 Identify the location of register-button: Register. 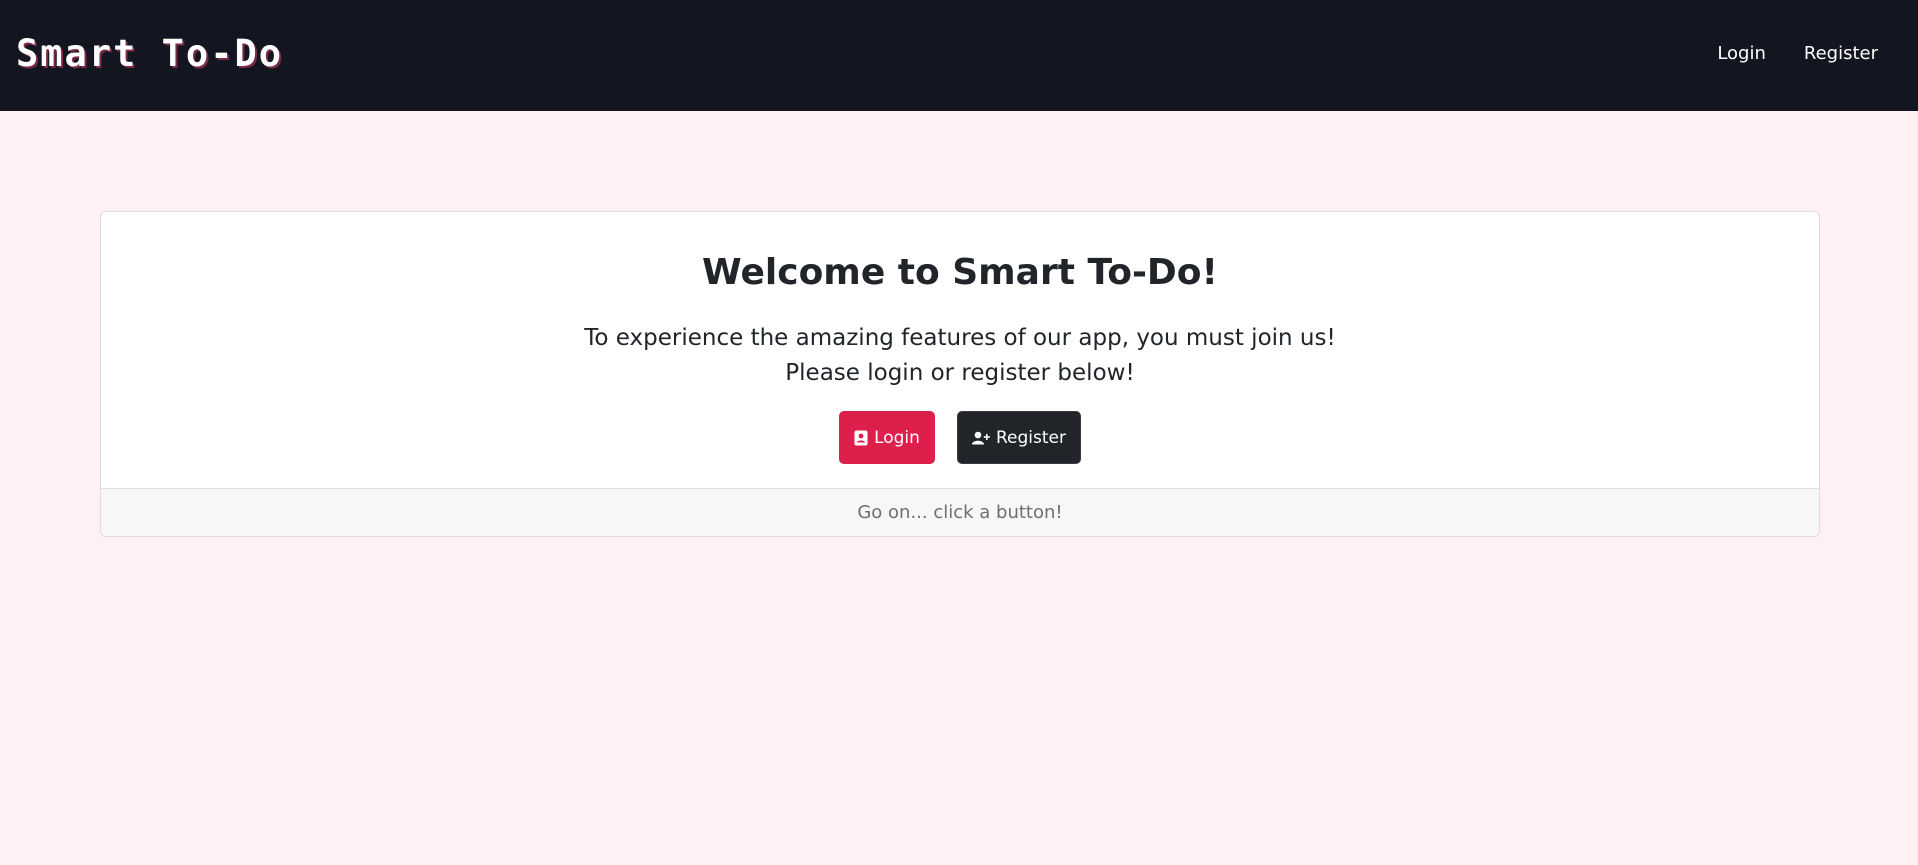
(1018, 437).